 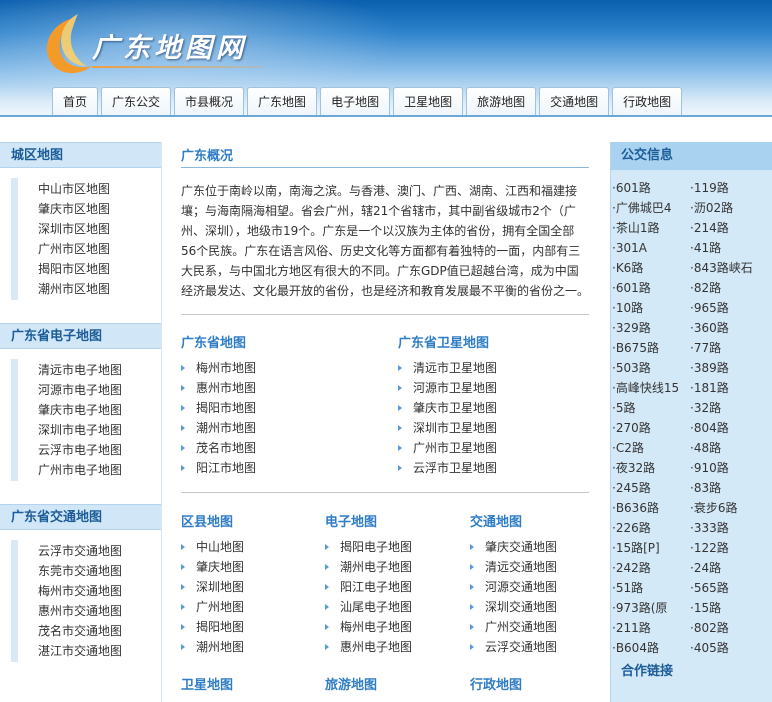 I want to click on list-item: 深圳市区地图, so click(x=99, y=229).